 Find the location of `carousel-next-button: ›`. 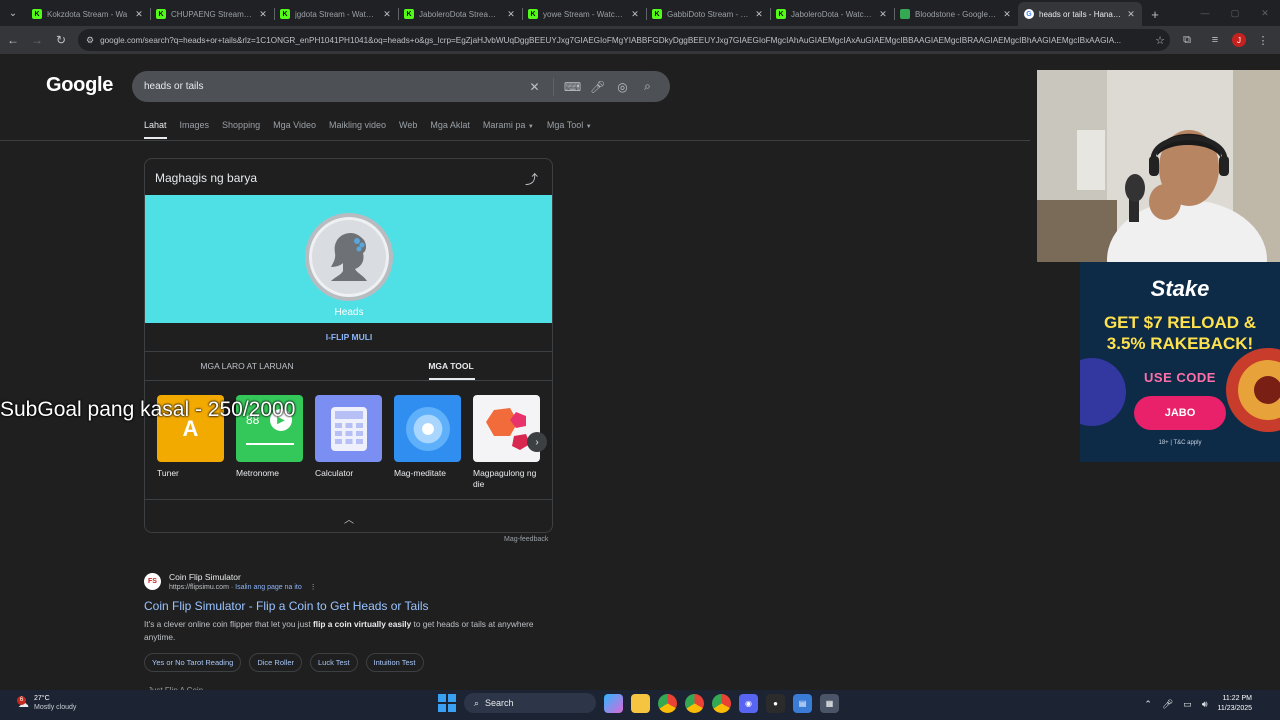

carousel-next-button: › is located at coordinates (537, 442).